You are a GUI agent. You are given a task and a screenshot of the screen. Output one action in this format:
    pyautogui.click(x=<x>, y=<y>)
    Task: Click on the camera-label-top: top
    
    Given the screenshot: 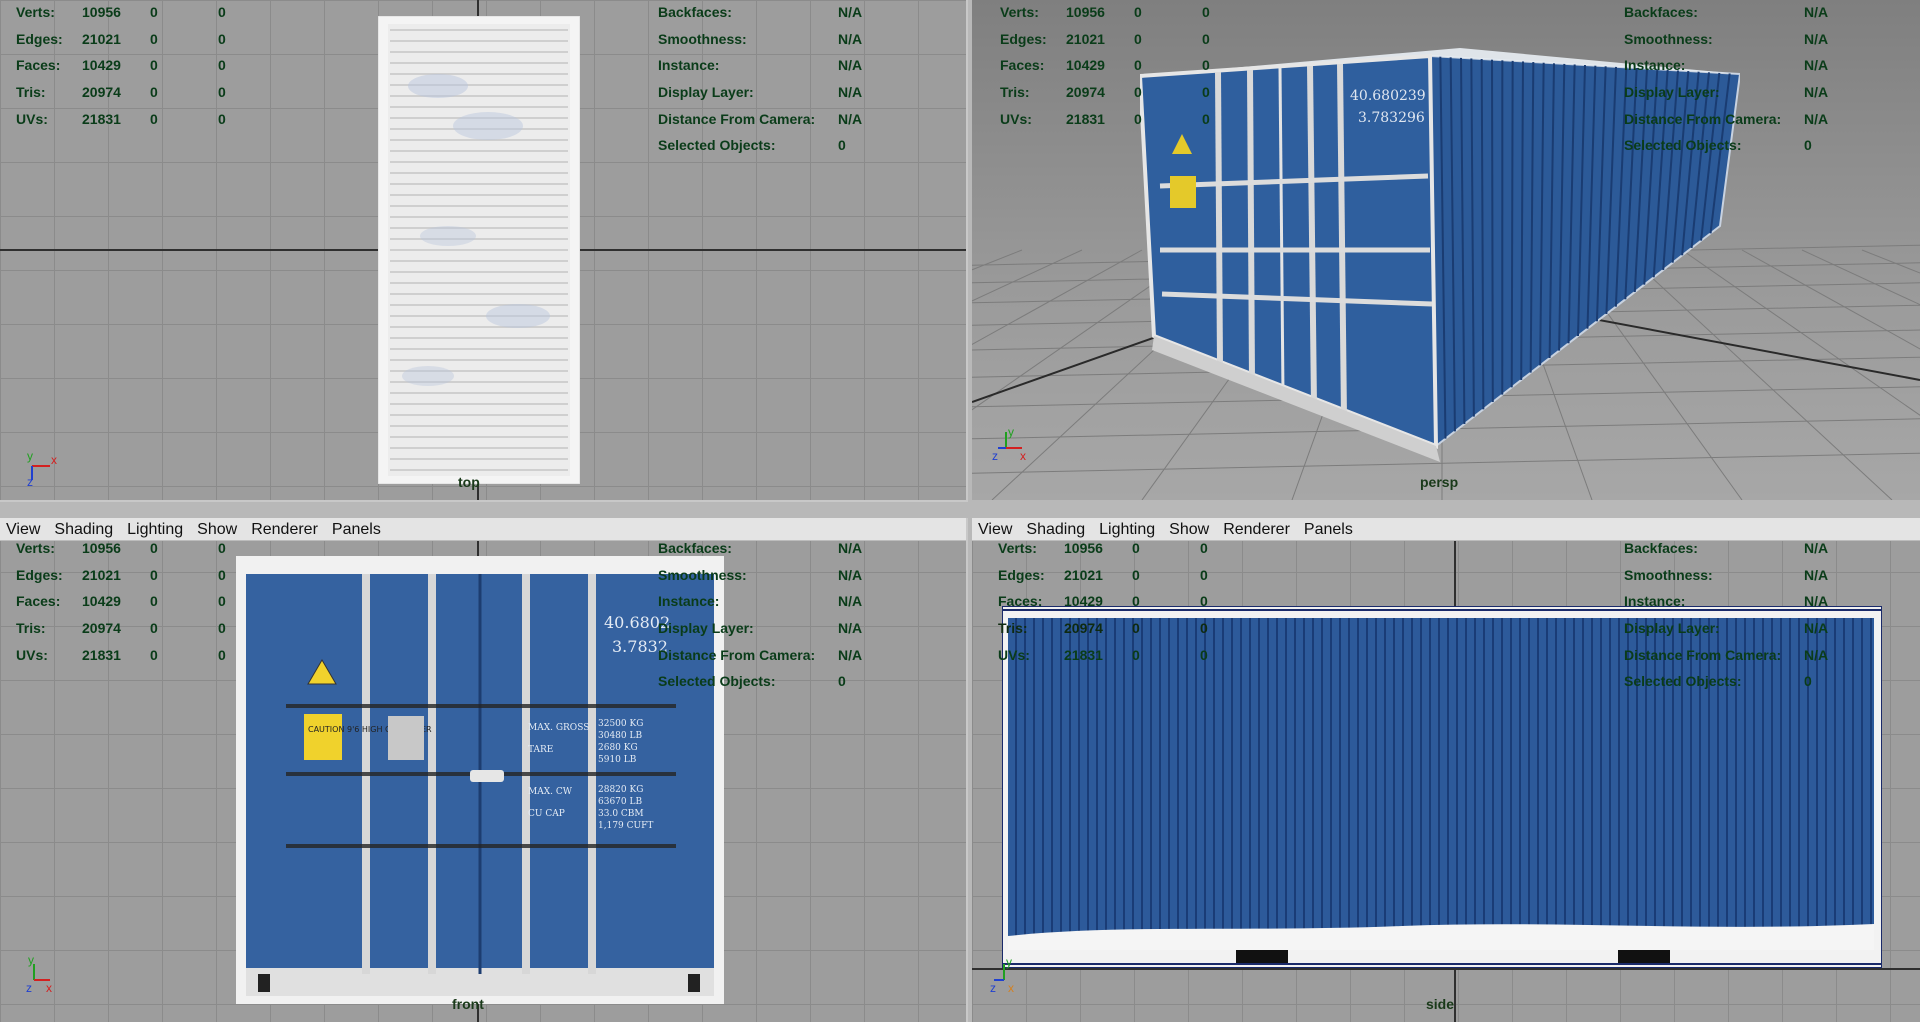 What is the action you would take?
    pyautogui.click(x=469, y=482)
    